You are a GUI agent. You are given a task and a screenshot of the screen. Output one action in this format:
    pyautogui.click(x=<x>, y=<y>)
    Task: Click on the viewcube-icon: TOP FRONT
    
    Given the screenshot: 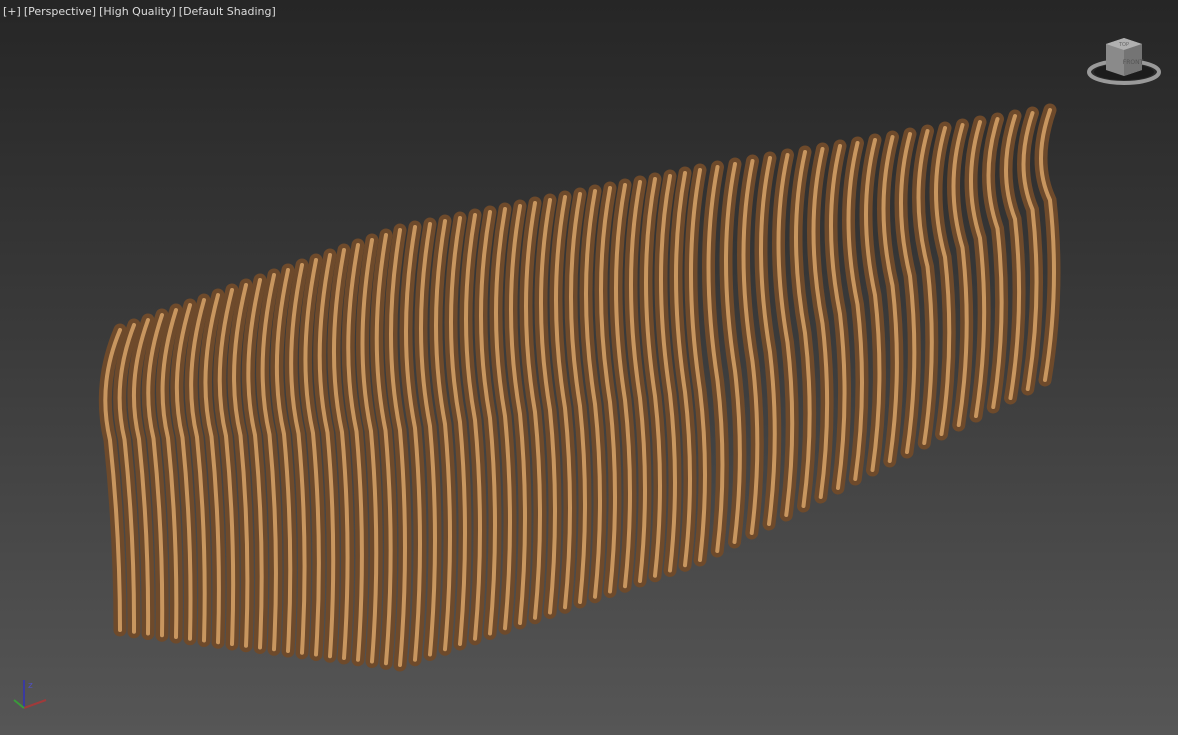 What is the action you would take?
    pyautogui.click(x=1124, y=60)
    